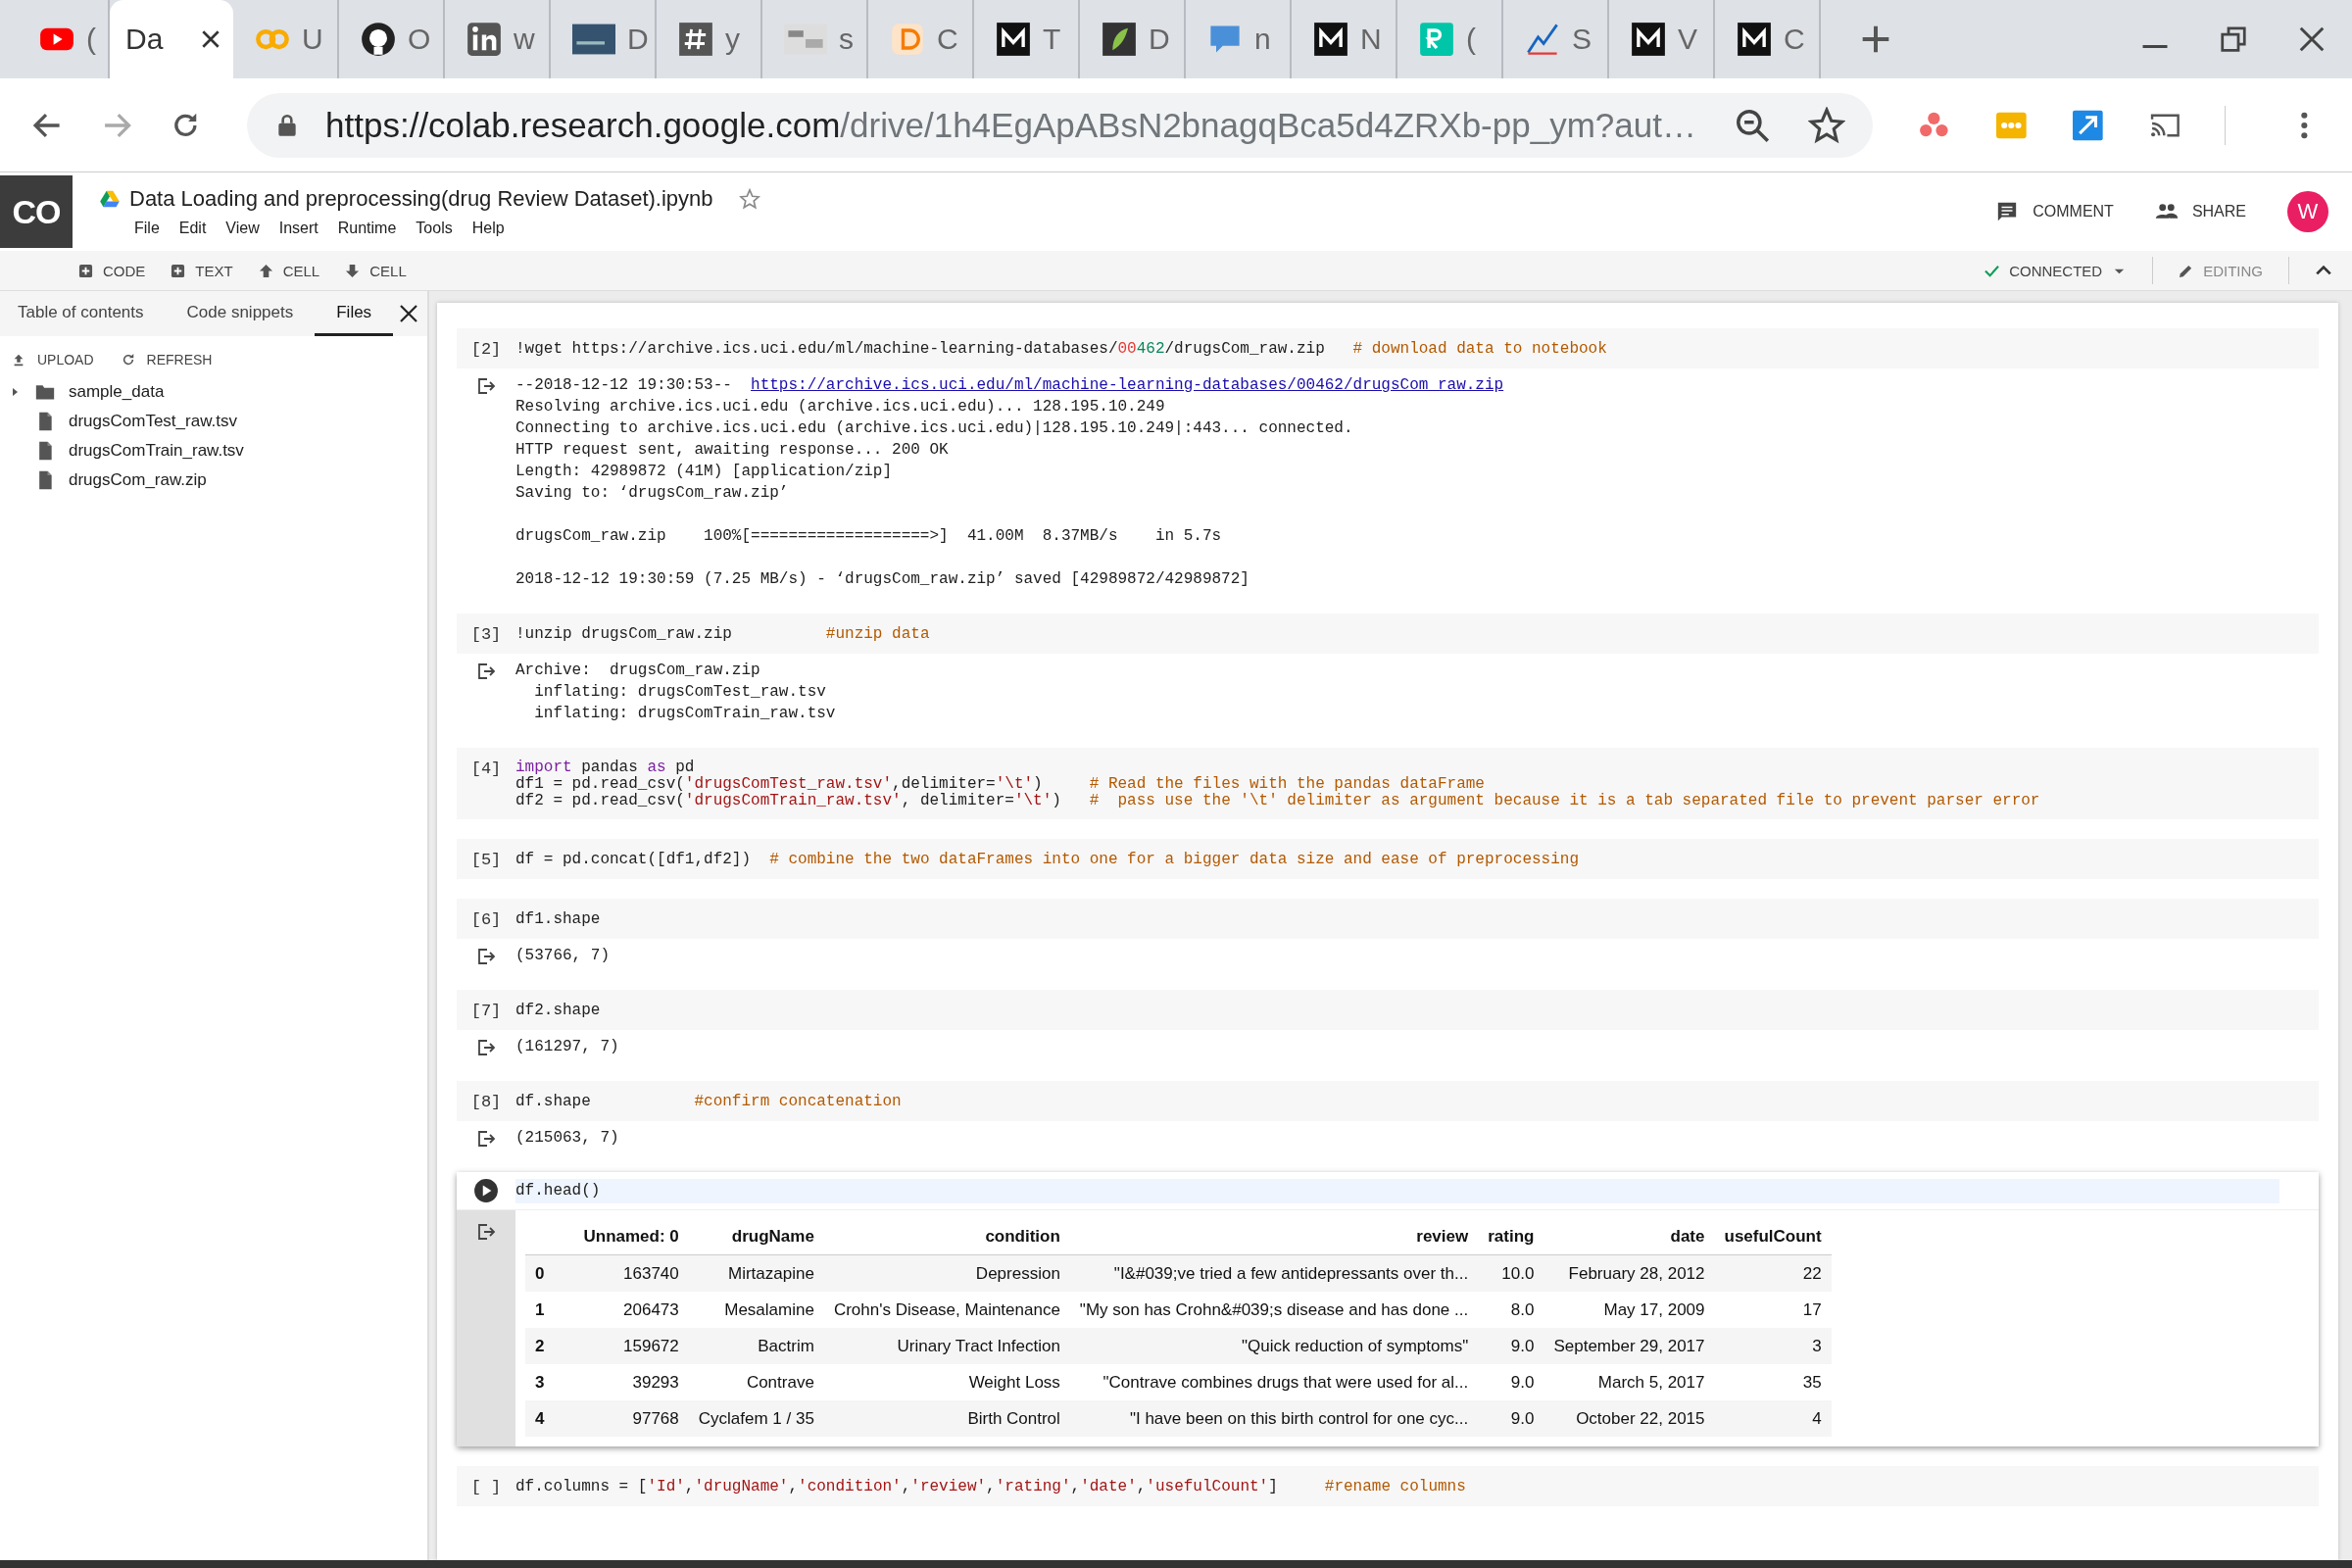 This screenshot has width=2352, height=1568. I want to click on code-line: !wget https://archive.ics.uci.edu/ml/machine-learning-databases/00462/drugsCom_raw.zip # download data to notebook, so click(1061, 349).